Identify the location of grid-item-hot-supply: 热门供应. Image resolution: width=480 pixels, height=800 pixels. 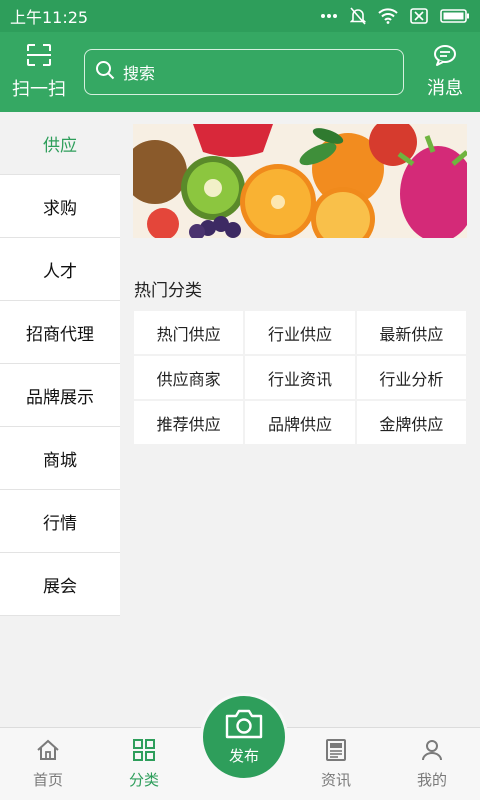
(189, 332).